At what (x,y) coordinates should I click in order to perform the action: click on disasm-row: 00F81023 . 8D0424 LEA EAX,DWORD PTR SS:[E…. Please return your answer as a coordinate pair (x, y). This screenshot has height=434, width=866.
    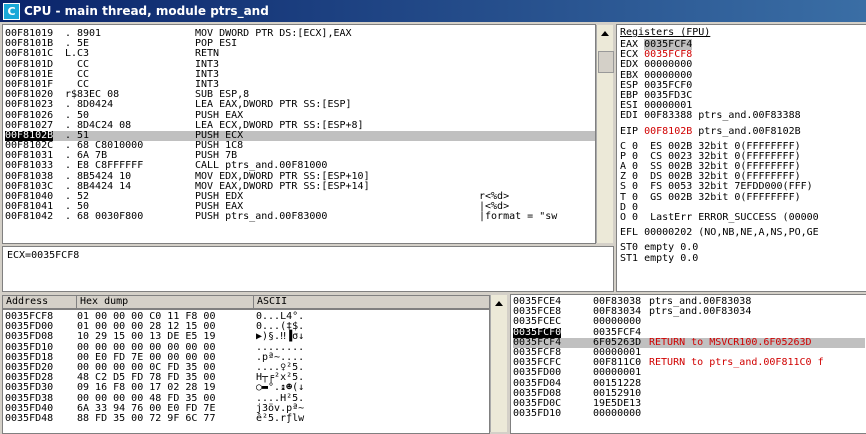
    Looking at the image, I should click on (300, 105).